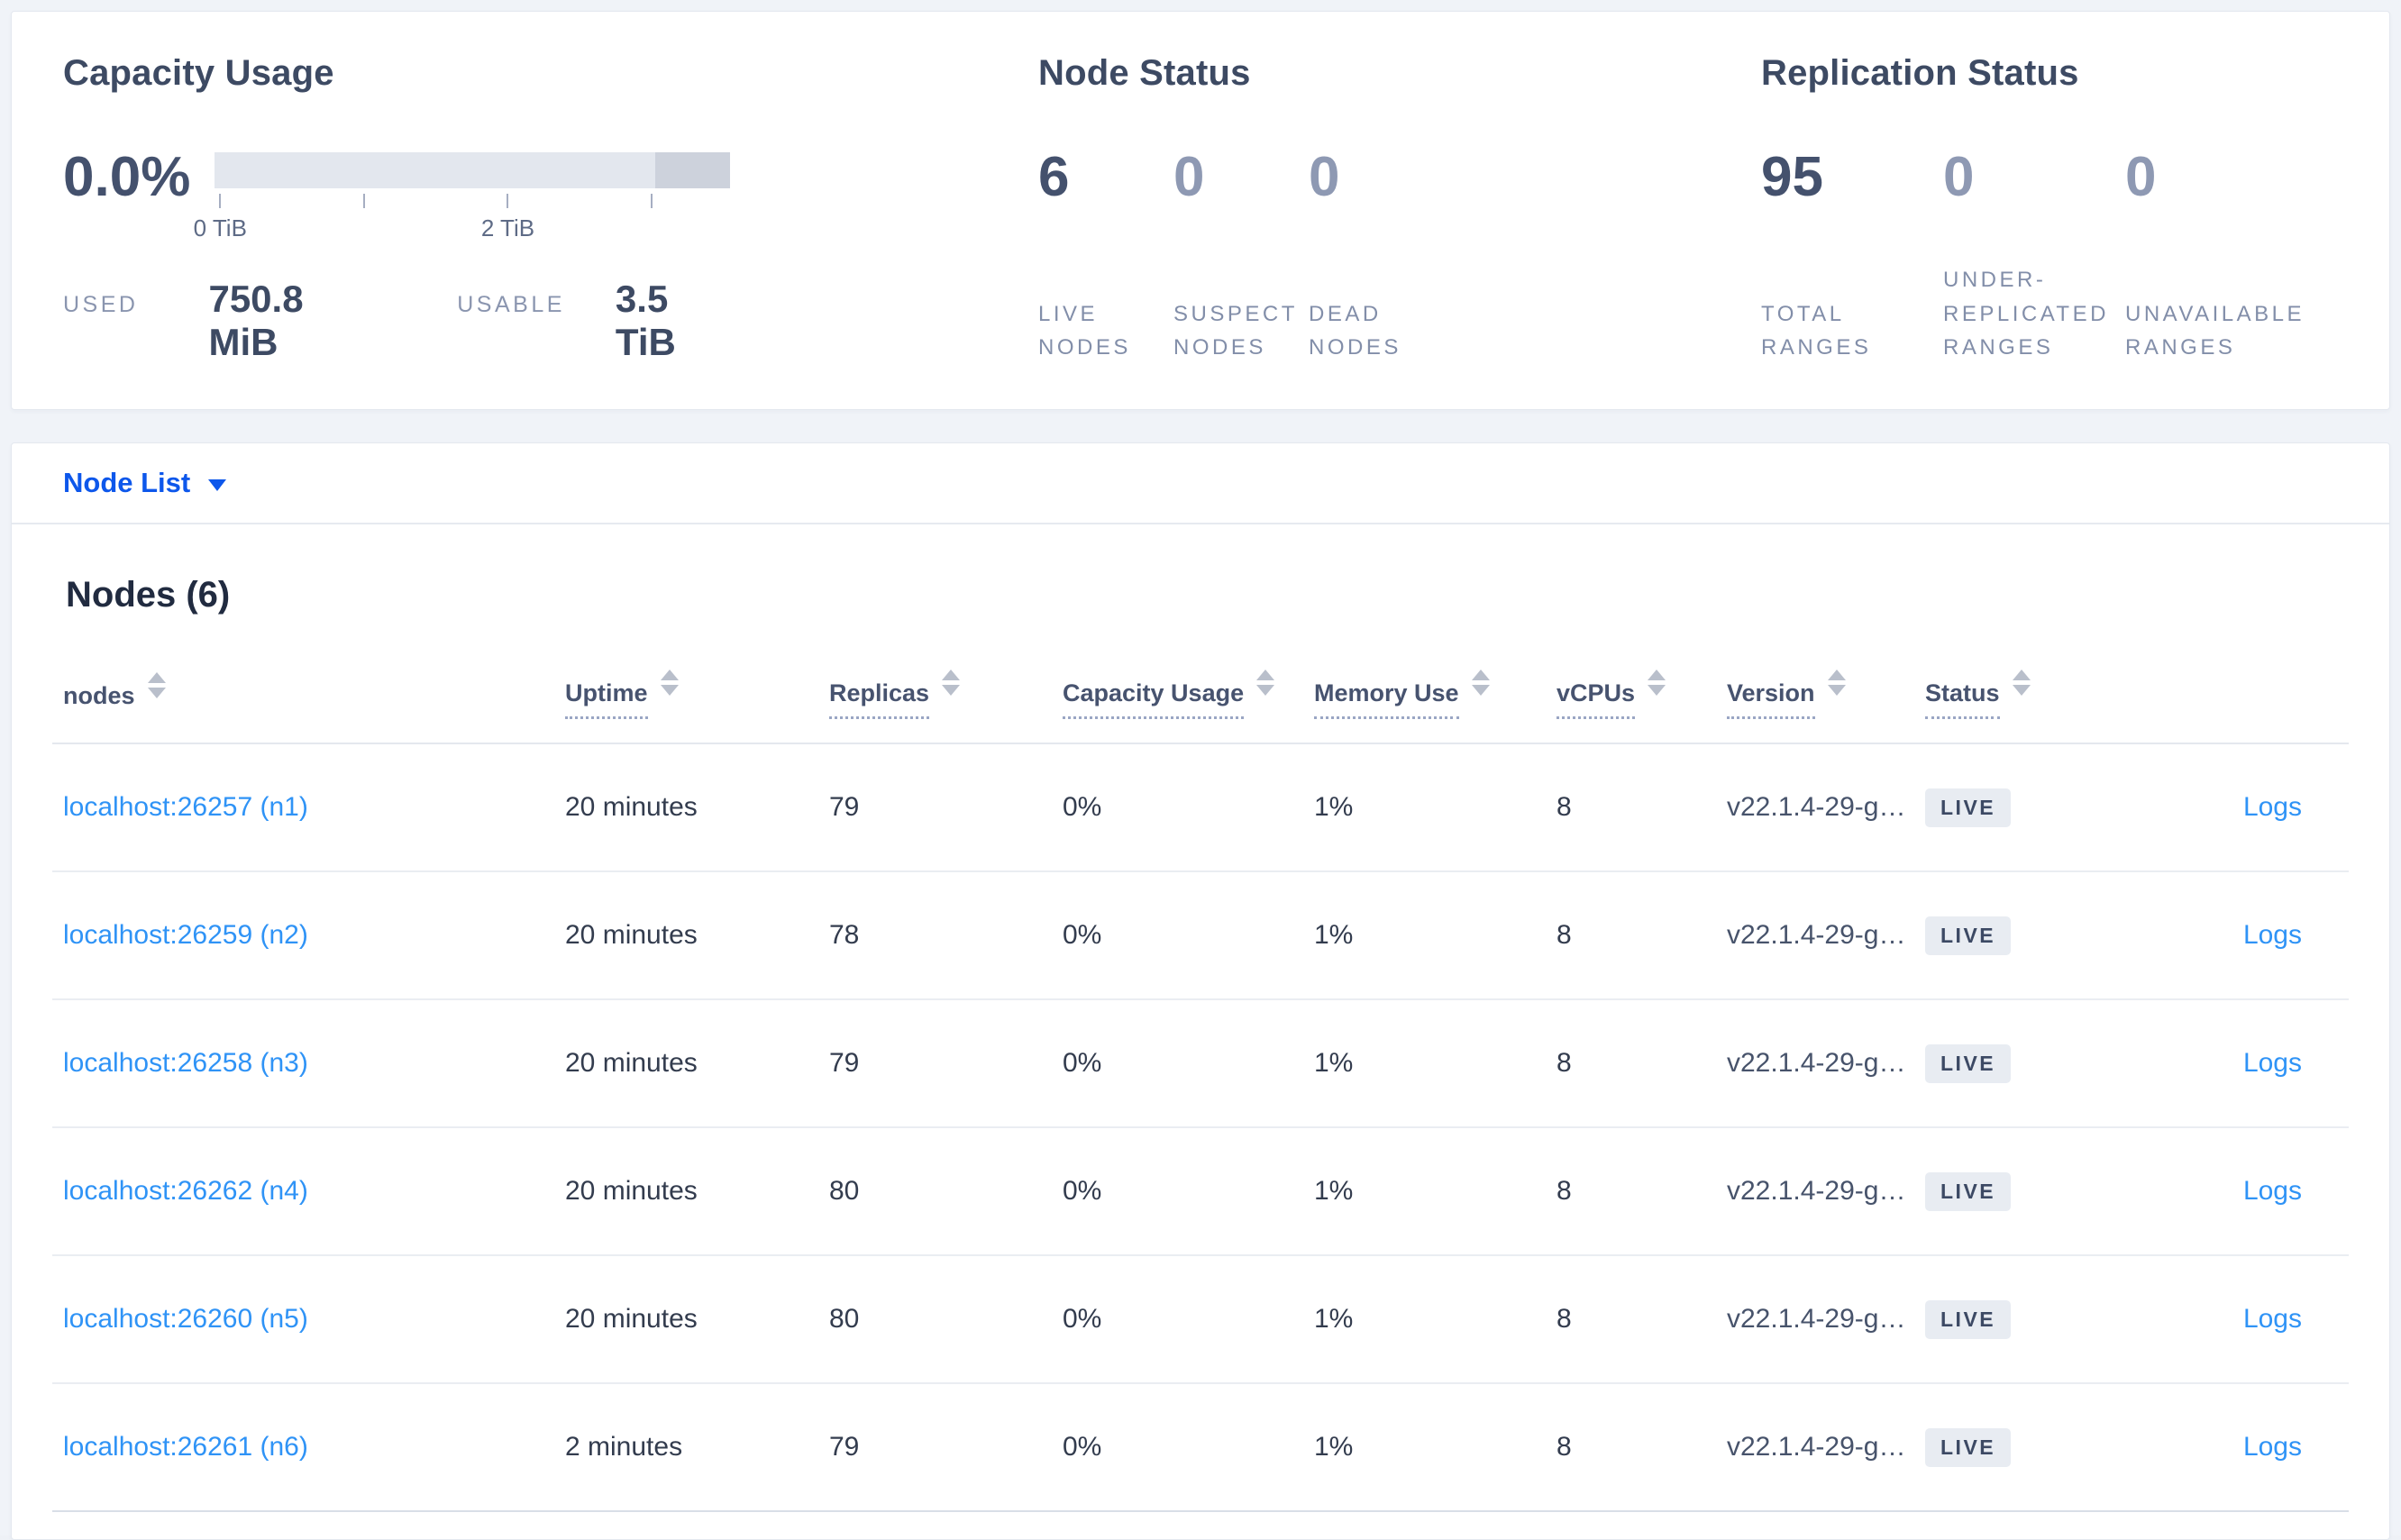 Image resolution: width=2401 pixels, height=1540 pixels. I want to click on usable-value: 3.5 TiB, so click(645, 320).